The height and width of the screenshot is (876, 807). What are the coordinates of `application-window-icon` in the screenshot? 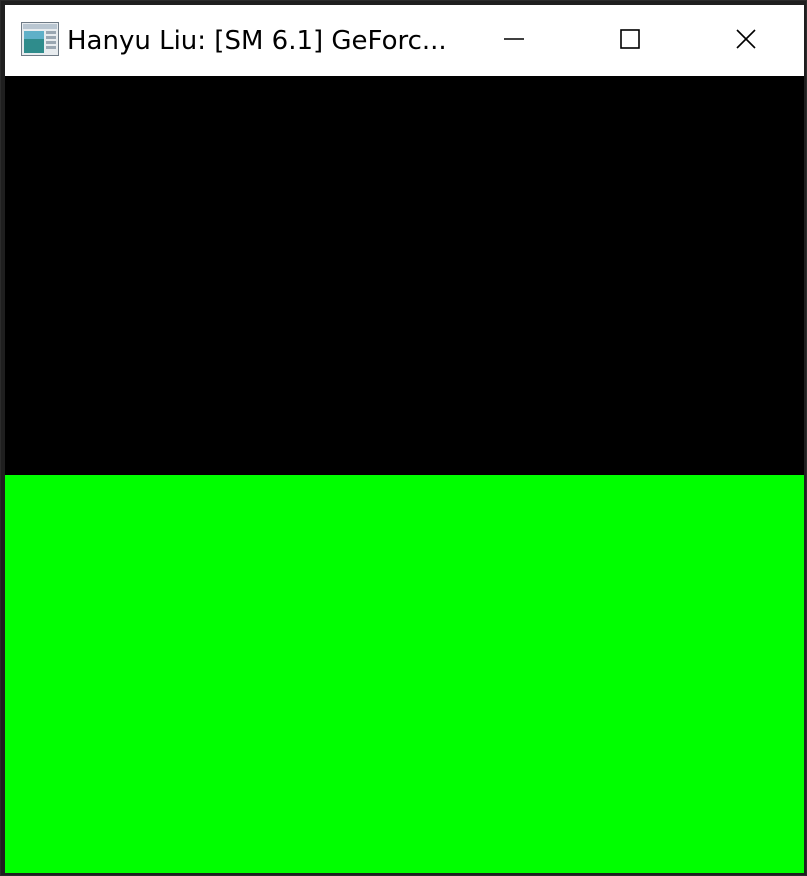 It's located at (40, 39).